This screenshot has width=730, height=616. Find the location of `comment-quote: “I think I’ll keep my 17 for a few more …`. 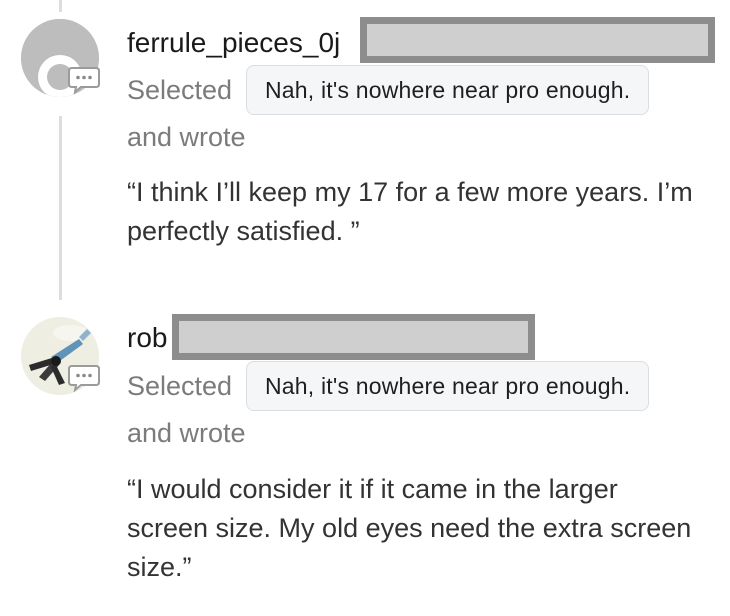

comment-quote: “I think I’ll keep my 17 for a few more … is located at coordinates (410, 211).